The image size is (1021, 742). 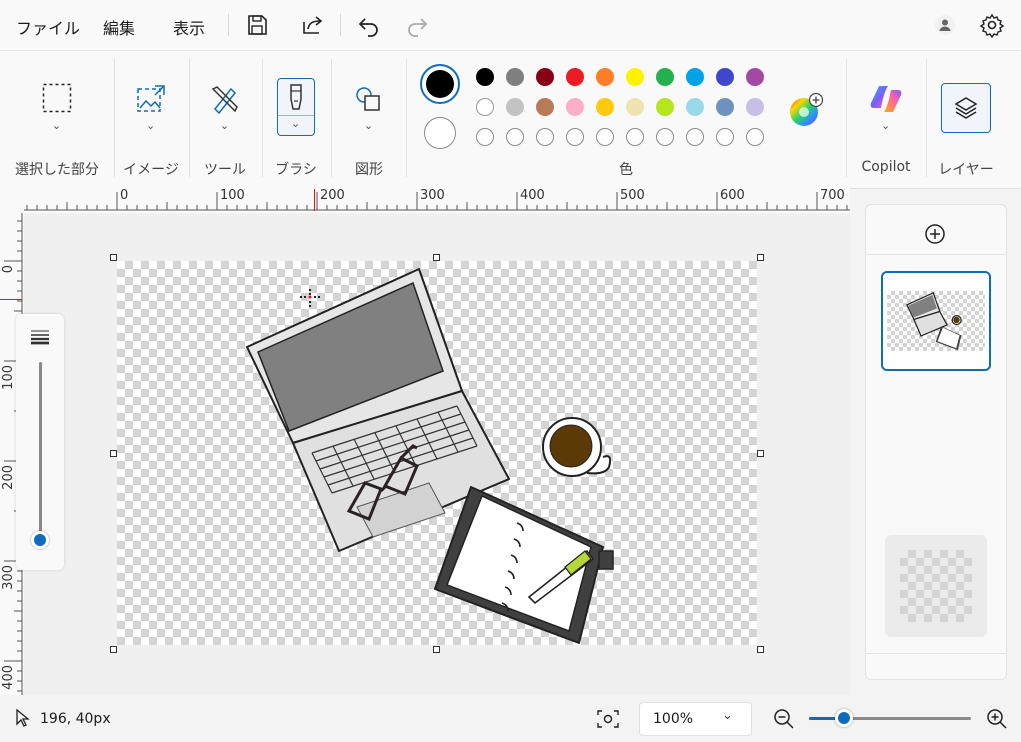 What do you see at coordinates (310, 298) in the screenshot?
I see `crosshair-cursor-icon` at bounding box center [310, 298].